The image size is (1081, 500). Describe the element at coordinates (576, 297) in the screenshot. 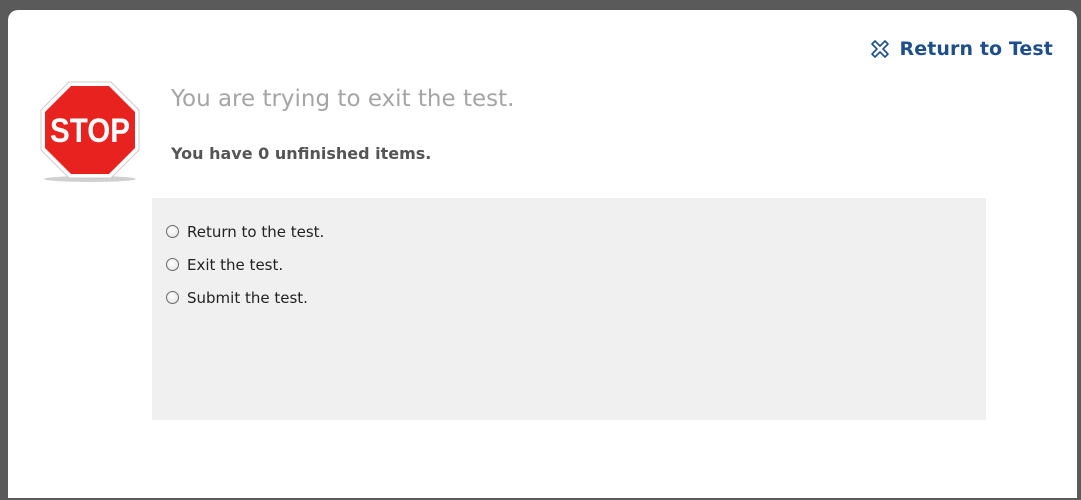

I see `option-submit-test: Submit the test.` at that location.